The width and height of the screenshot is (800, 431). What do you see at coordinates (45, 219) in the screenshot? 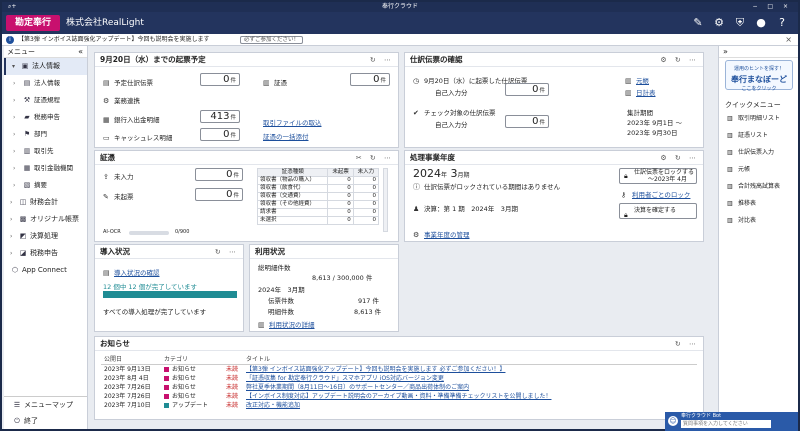
I see `sidebar-item-9: › ▩ オリジナル帳票` at bounding box center [45, 219].